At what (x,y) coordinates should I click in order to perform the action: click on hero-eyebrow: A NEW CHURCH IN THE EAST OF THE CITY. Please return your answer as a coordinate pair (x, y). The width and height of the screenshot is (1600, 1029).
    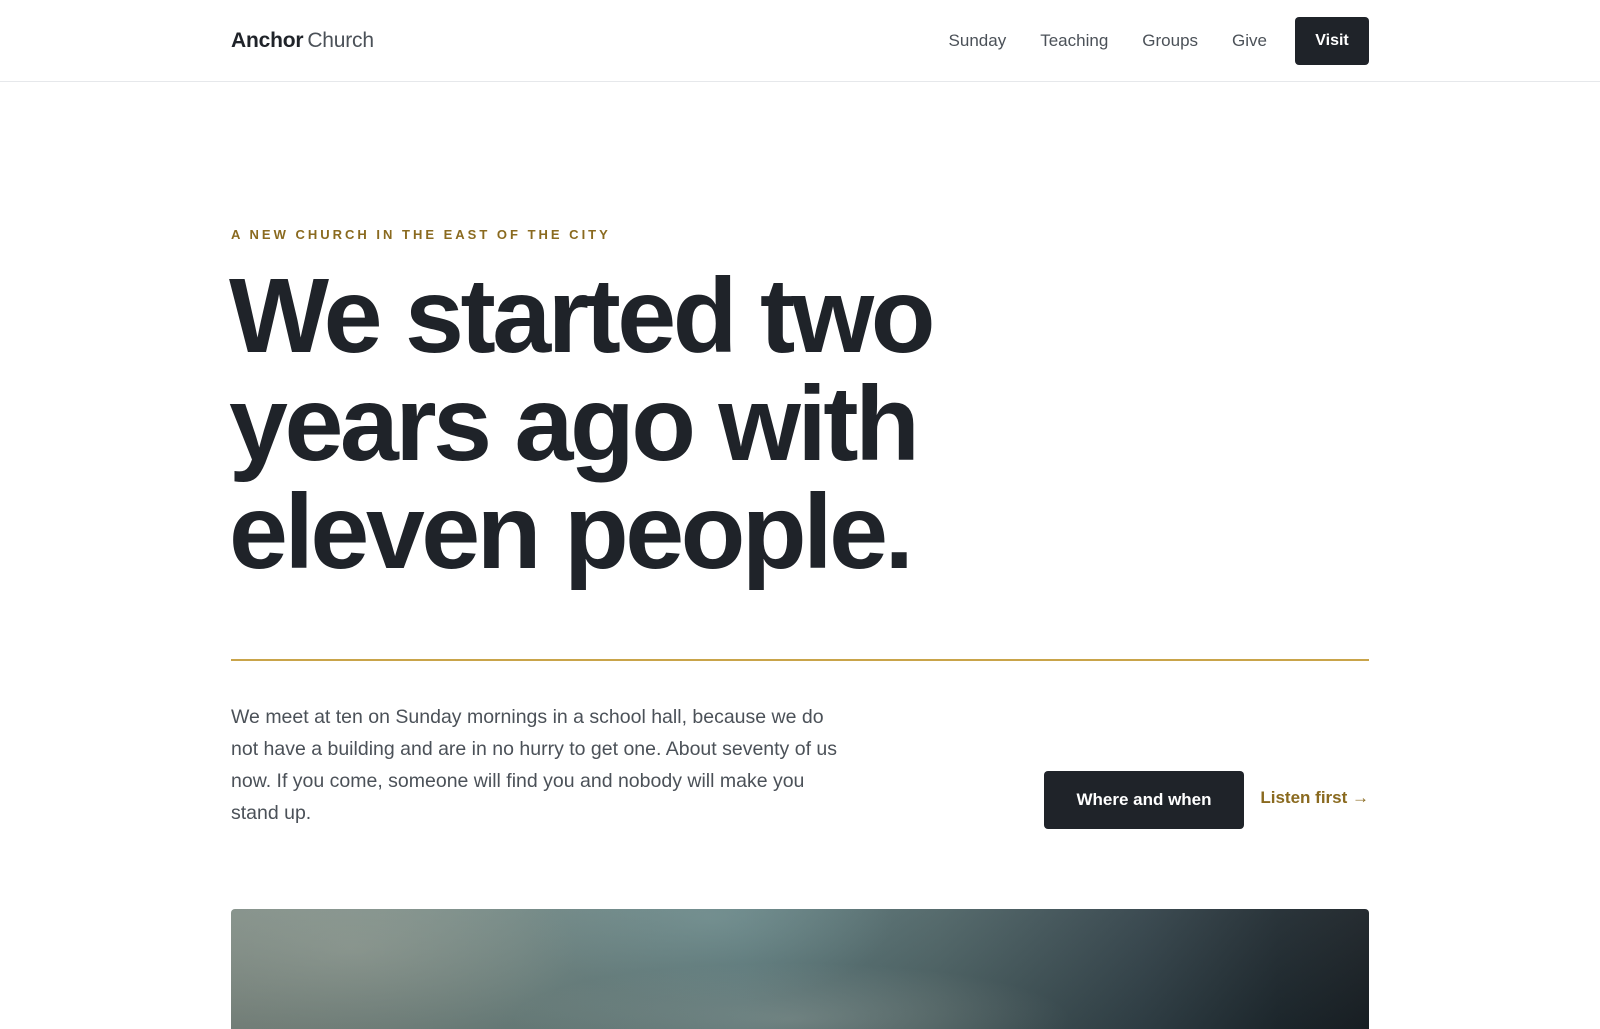
    Looking at the image, I should click on (421, 234).